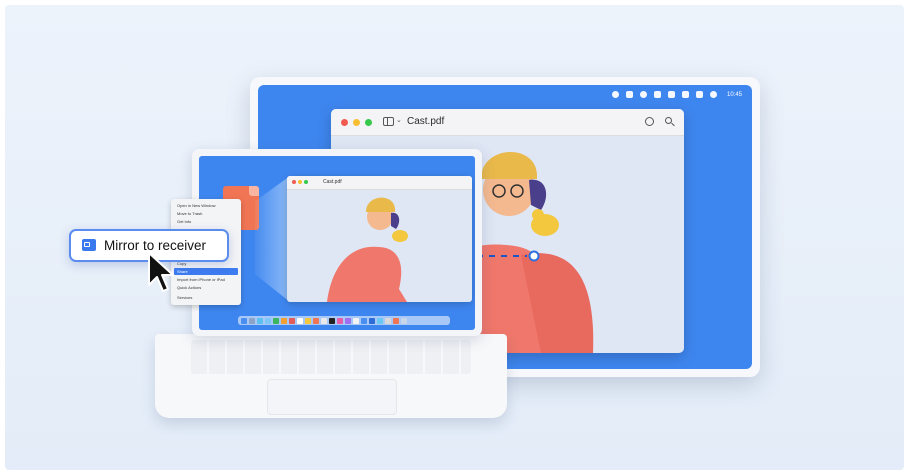 Image resolution: width=909 pixels, height=475 pixels. Describe the element at coordinates (643, 94) in the screenshot. I see `display-icon` at that location.